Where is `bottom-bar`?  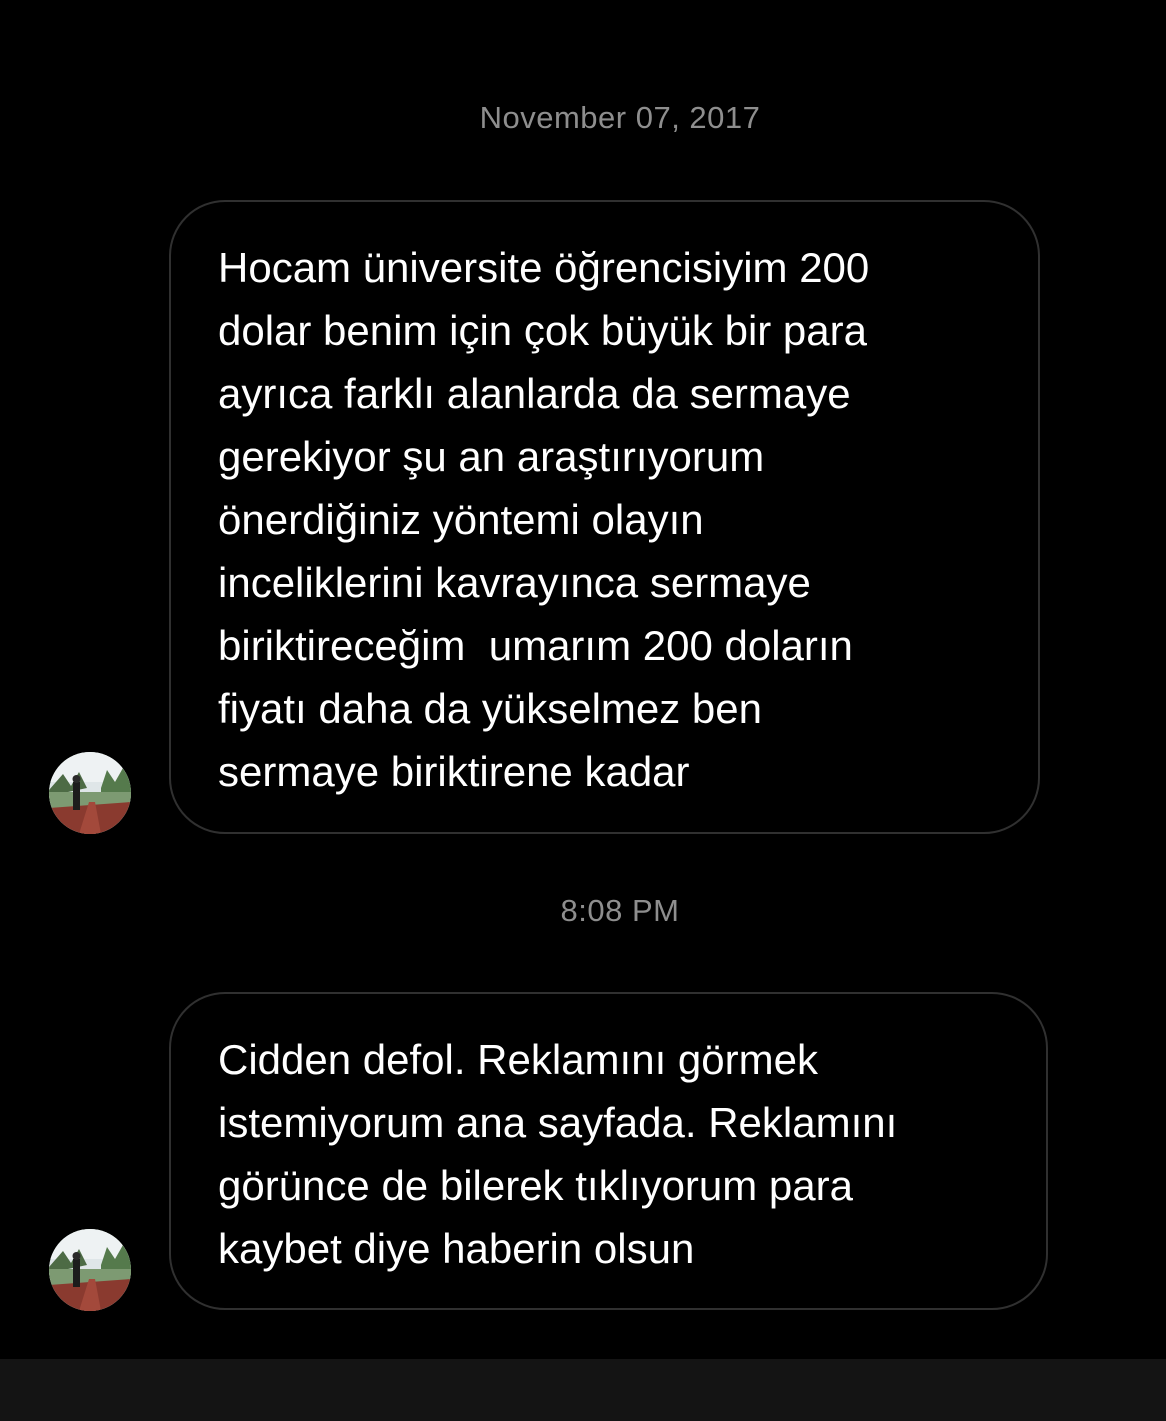 bottom-bar is located at coordinates (583, 1390).